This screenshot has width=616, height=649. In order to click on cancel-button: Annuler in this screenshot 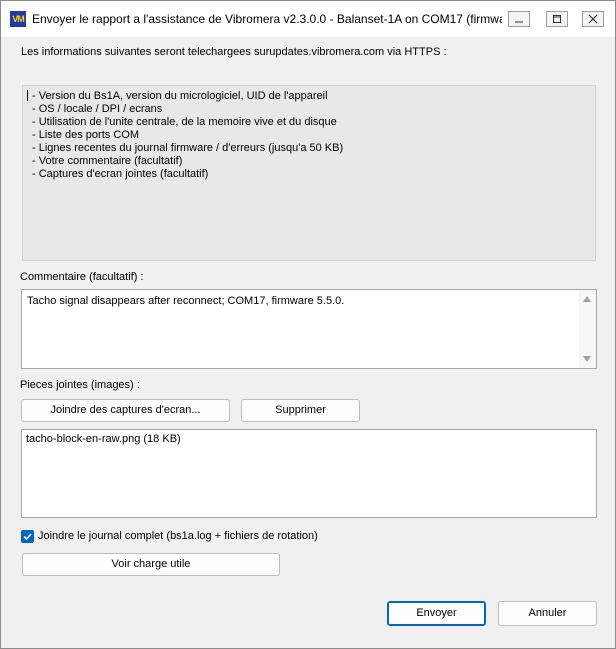, I will do `click(547, 613)`.